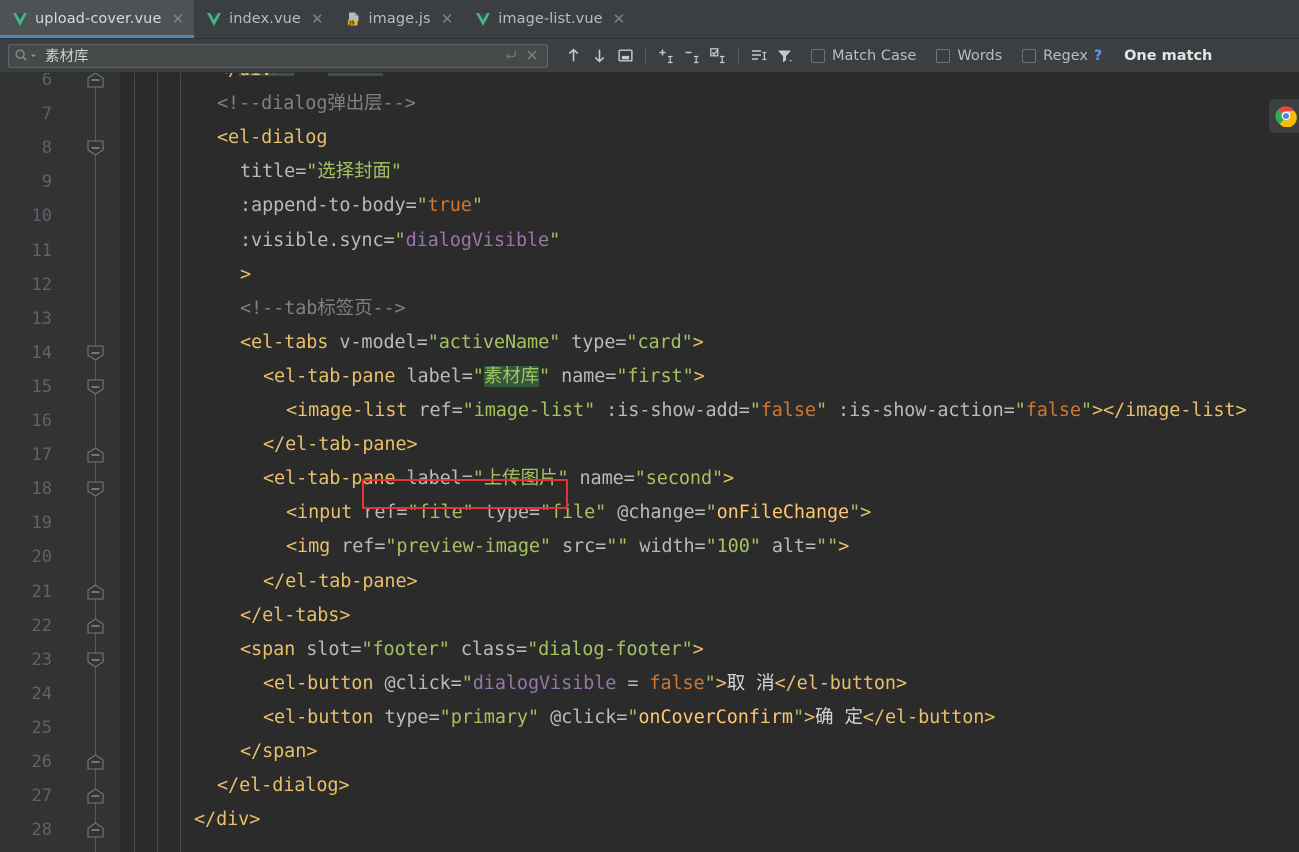 This screenshot has width=1299, height=852. Describe the element at coordinates (709, 138) in the screenshot. I see `code-line: <el-dialog` at that location.